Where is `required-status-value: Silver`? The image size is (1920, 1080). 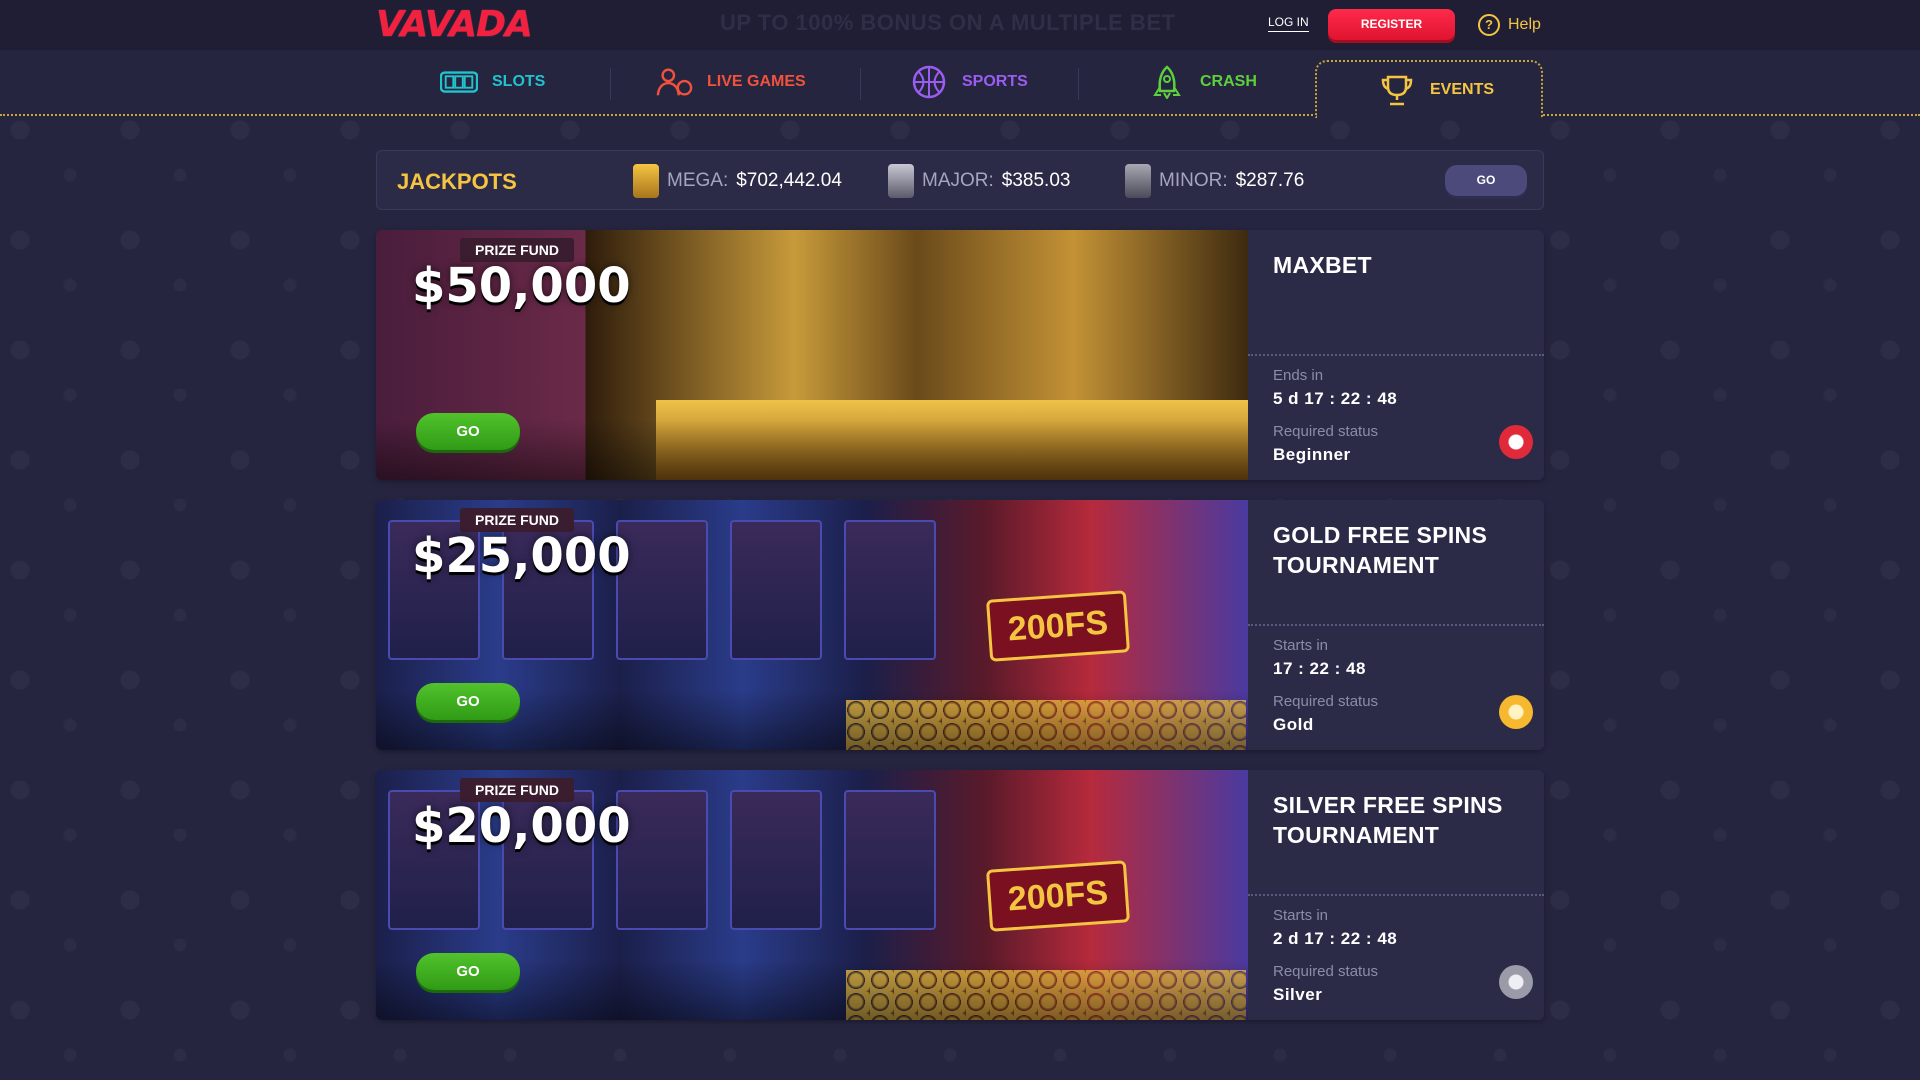
required-status-value: Silver is located at coordinates (1298, 994).